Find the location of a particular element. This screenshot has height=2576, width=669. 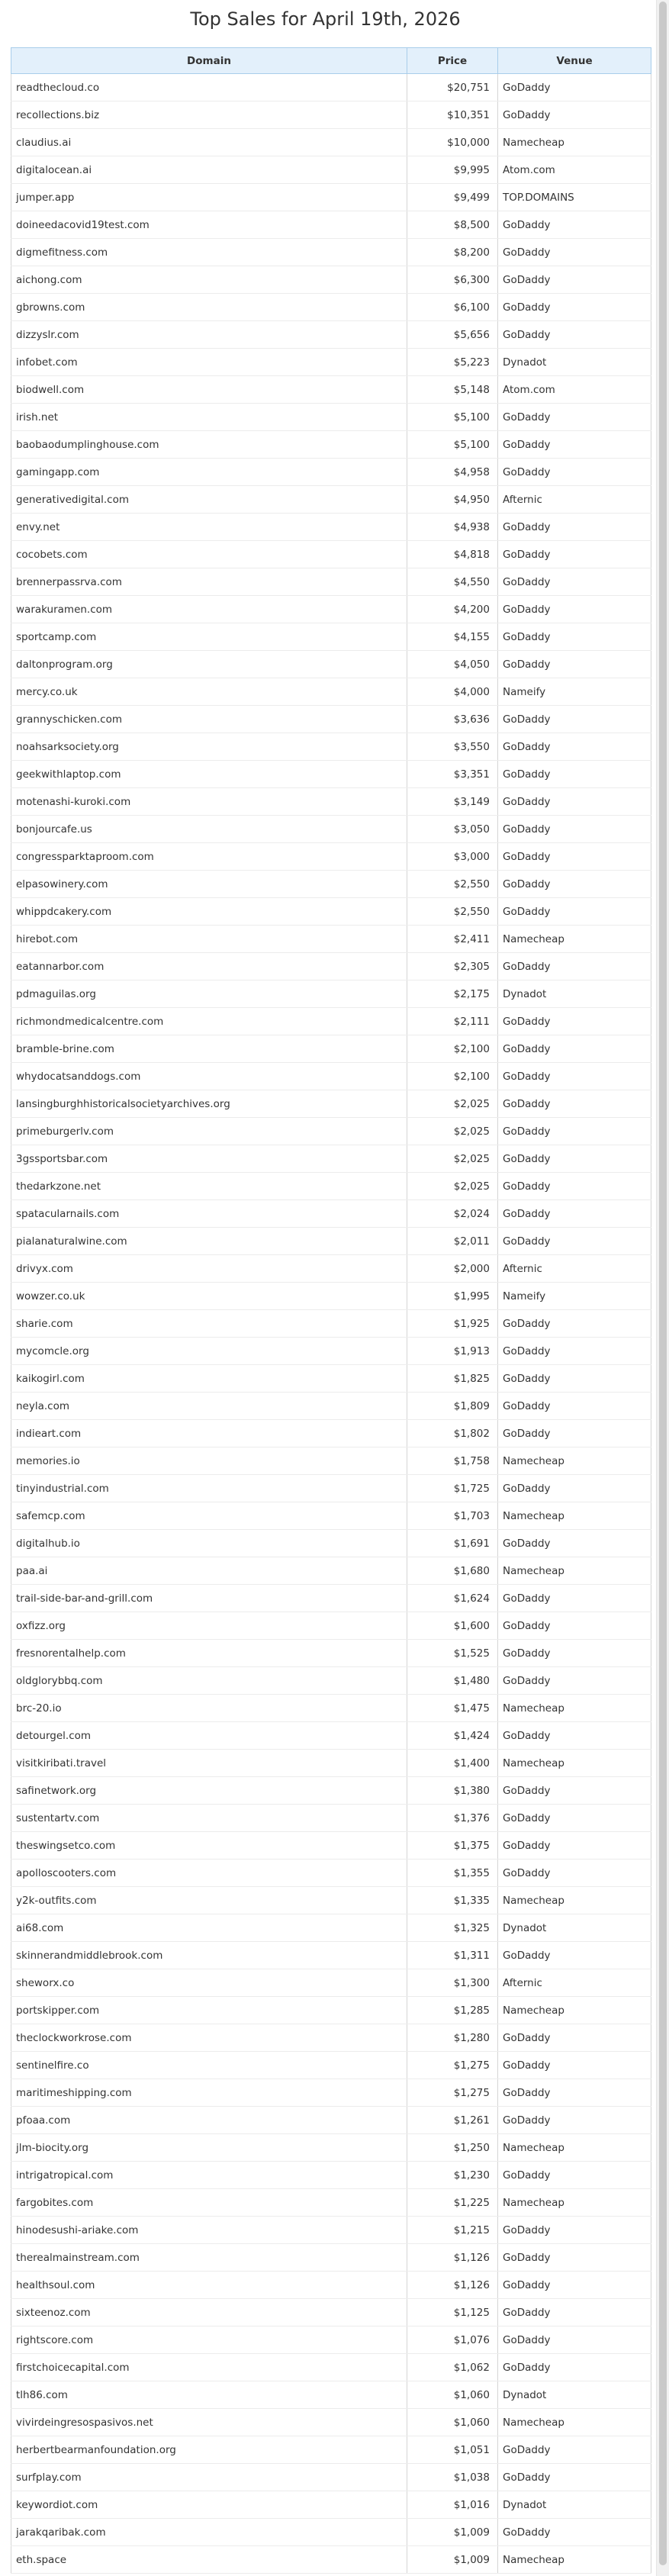

domain-cell: safinetwork.org is located at coordinates (209, 1790).